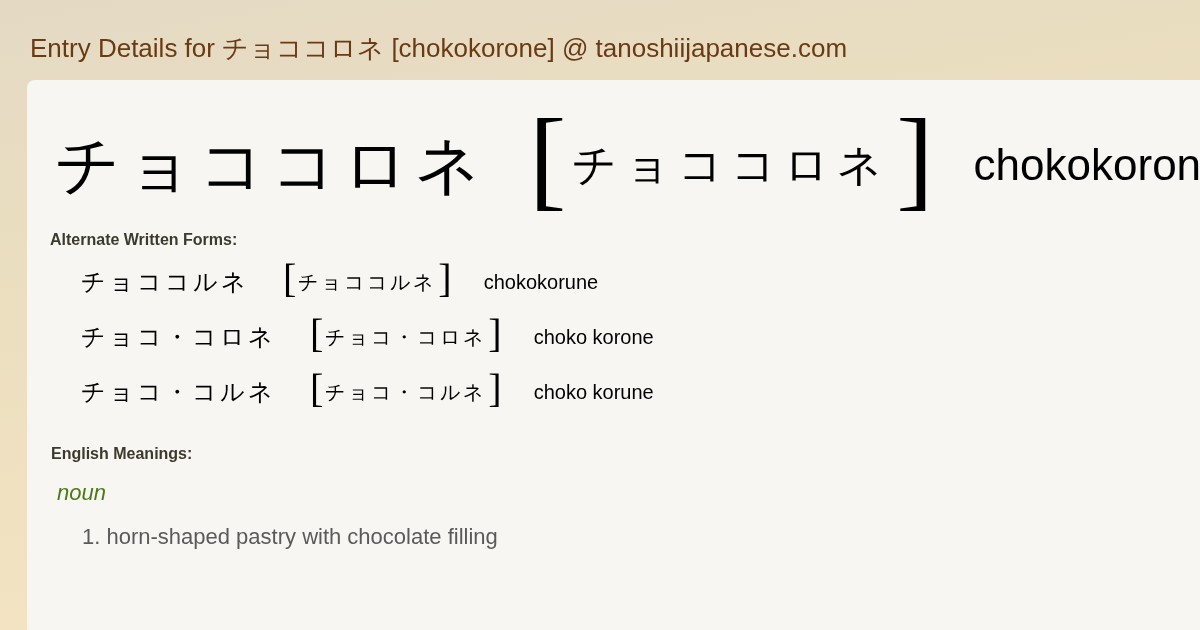 This screenshot has width=1200, height=630. I want to click on romaji-reading: chokokorune, so click(541, 281).